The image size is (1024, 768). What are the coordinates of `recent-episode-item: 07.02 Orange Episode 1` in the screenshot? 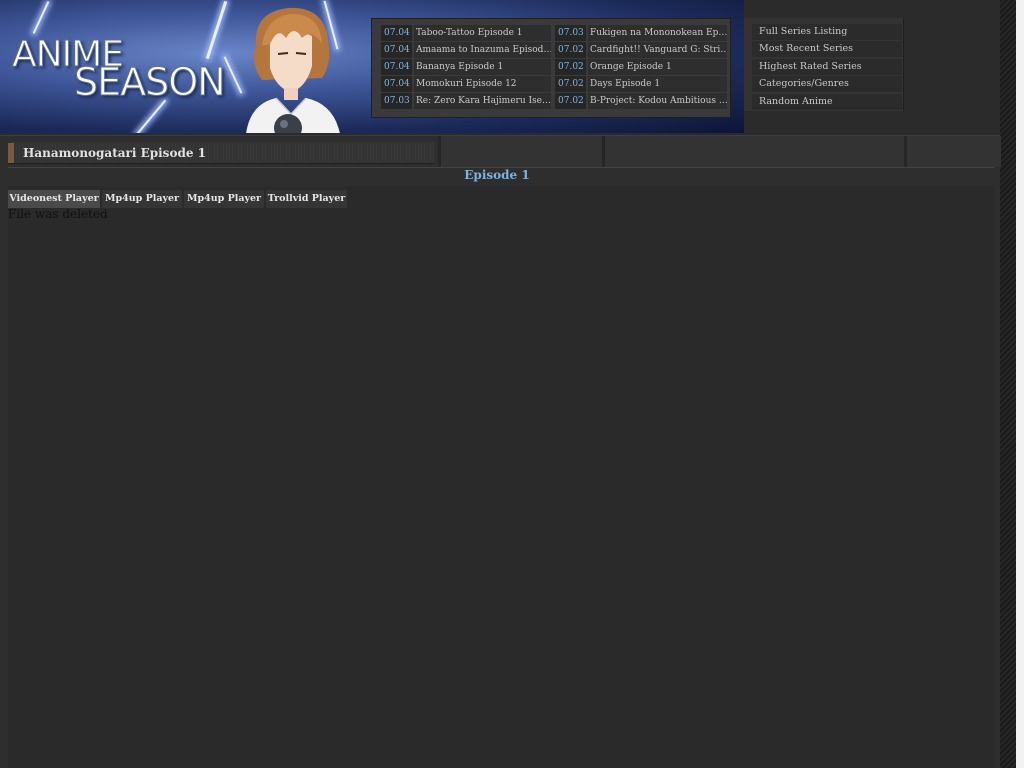 It's located at (641, 67).